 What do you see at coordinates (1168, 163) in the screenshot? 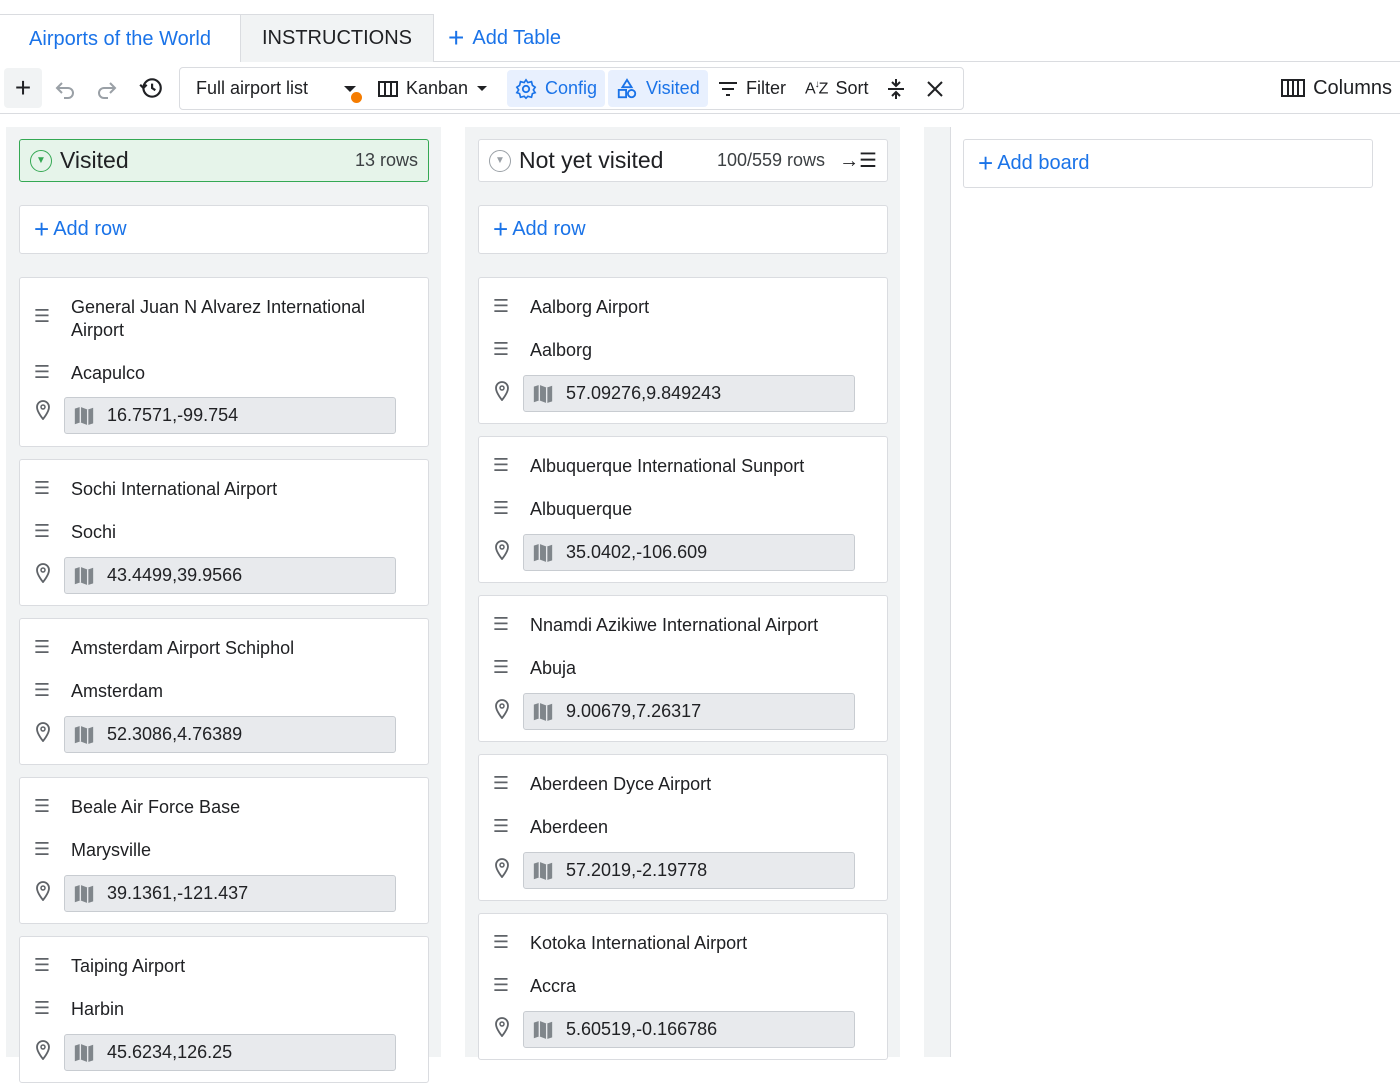
I see `add-board-button: + Add board` at bounding box center [1168, 163].